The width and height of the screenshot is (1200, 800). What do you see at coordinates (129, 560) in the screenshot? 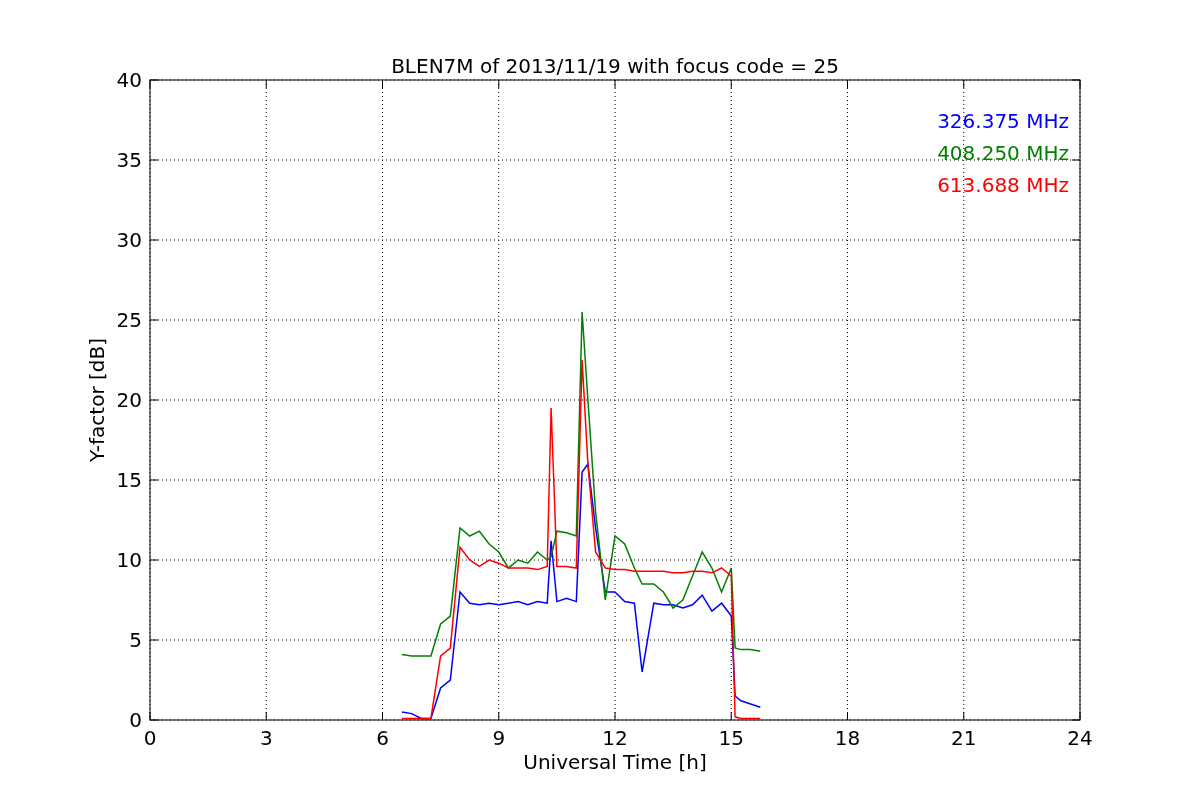
I see `tick-label: 10` at bounding box center [129, 560].